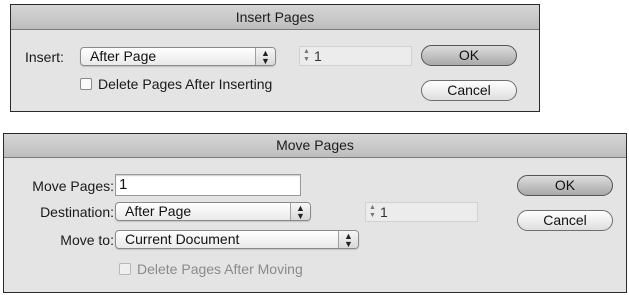  Describe the element at coordinates (421, 212) in the screenshot. I see `move-page-number-field: ▲ ▼ 1` at that location.